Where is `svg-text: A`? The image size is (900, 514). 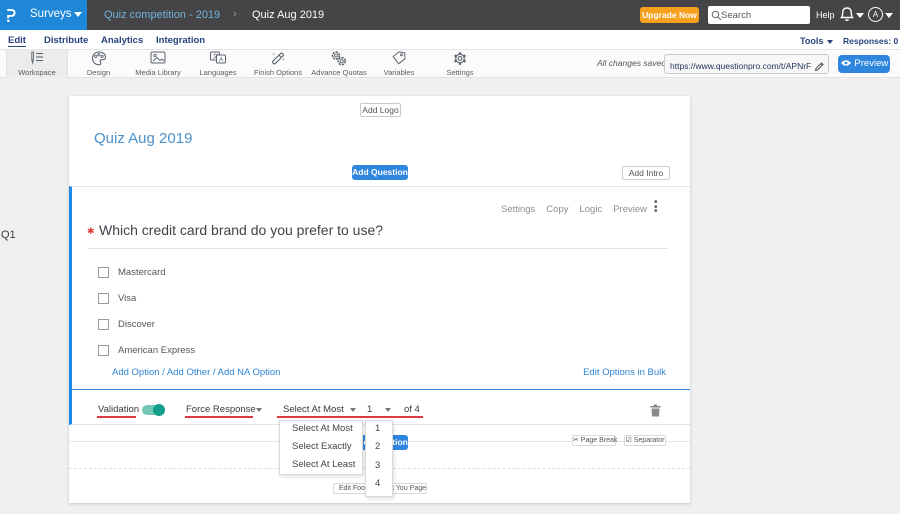 svg-text: A is located at coordinates (221, 60).